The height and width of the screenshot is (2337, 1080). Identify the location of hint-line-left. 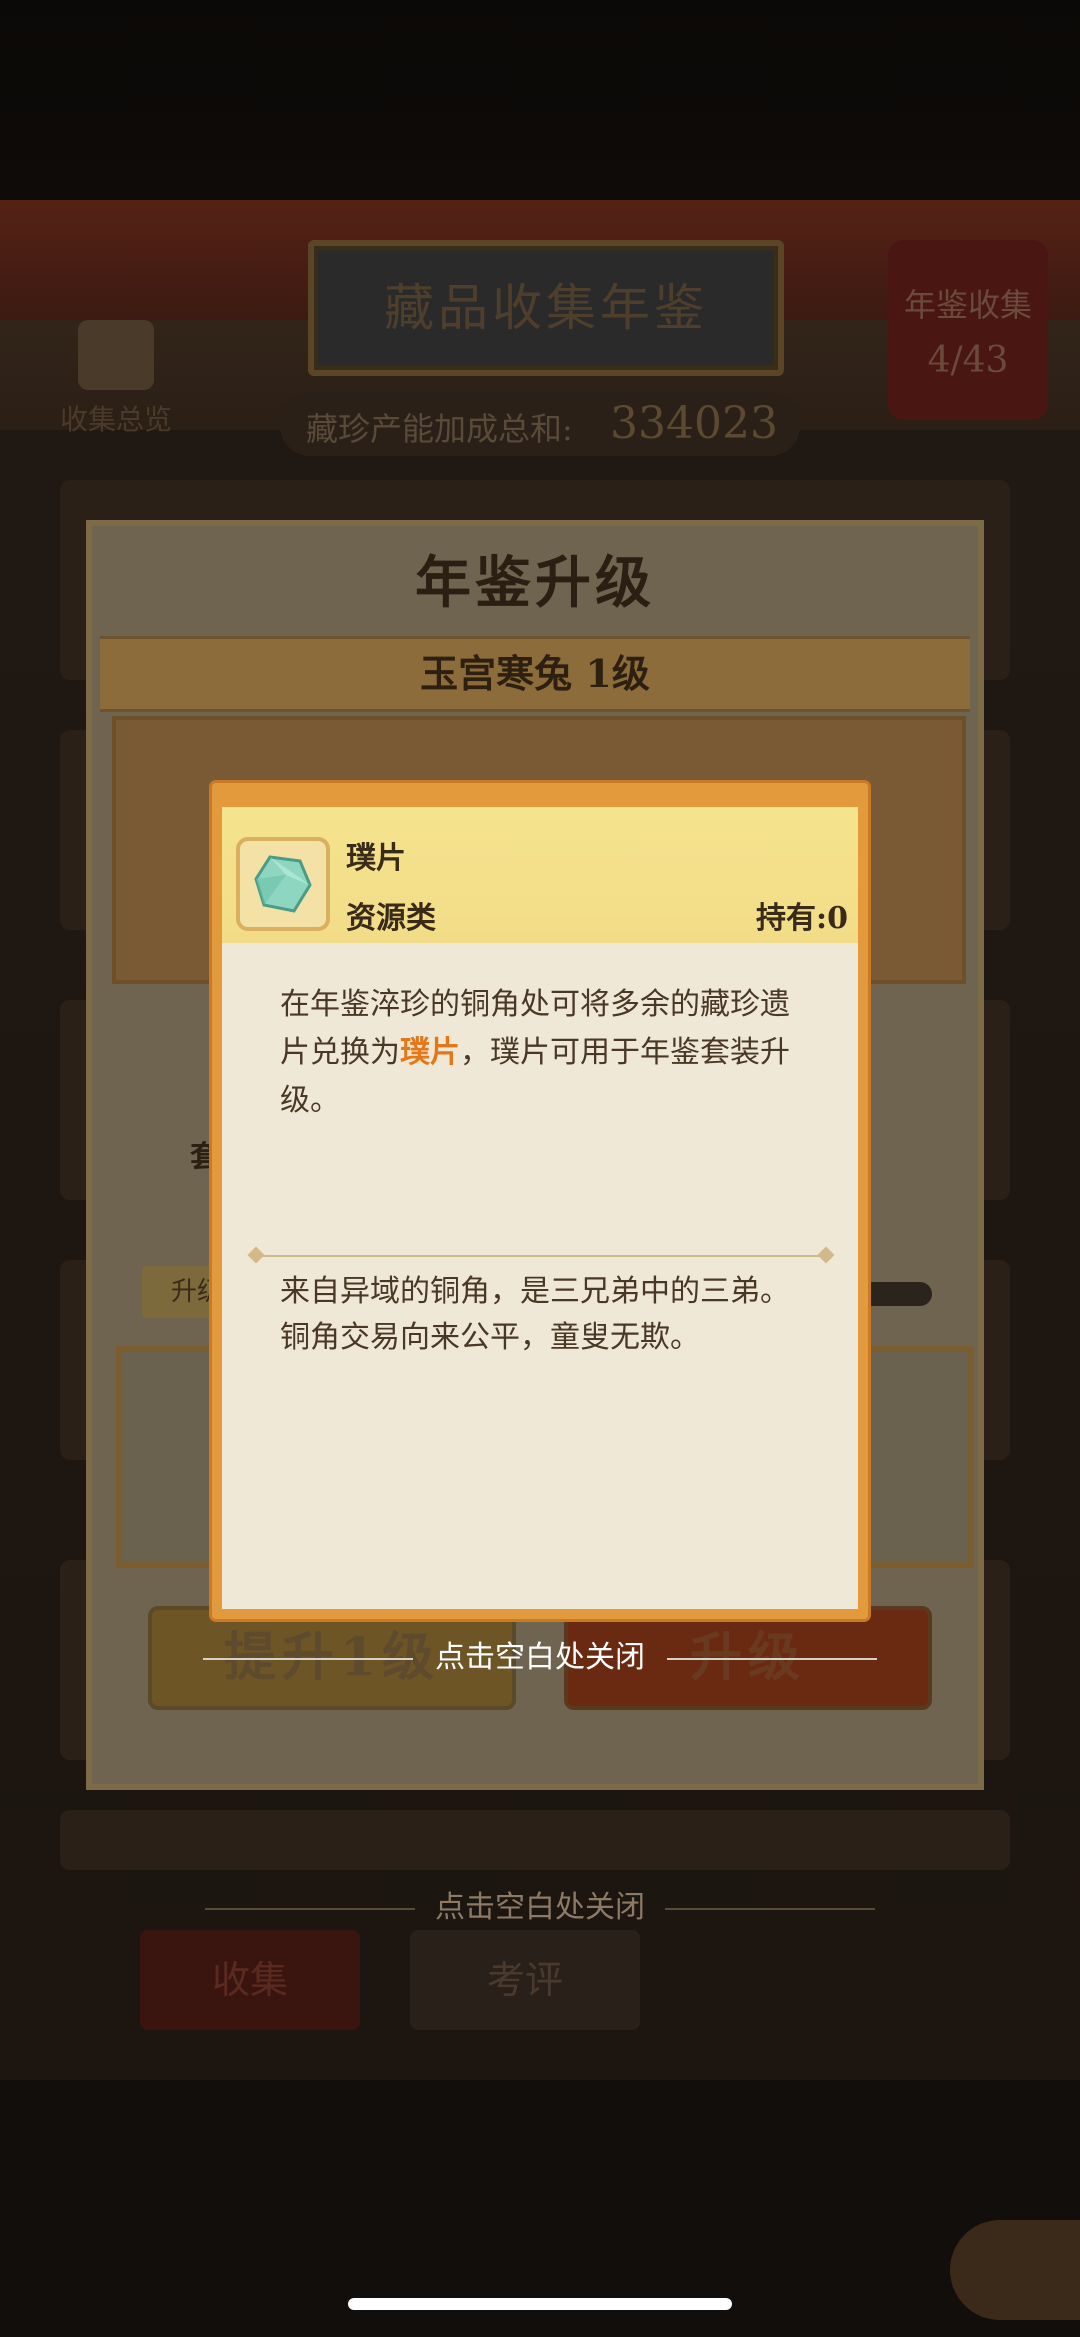
(308, 1659).